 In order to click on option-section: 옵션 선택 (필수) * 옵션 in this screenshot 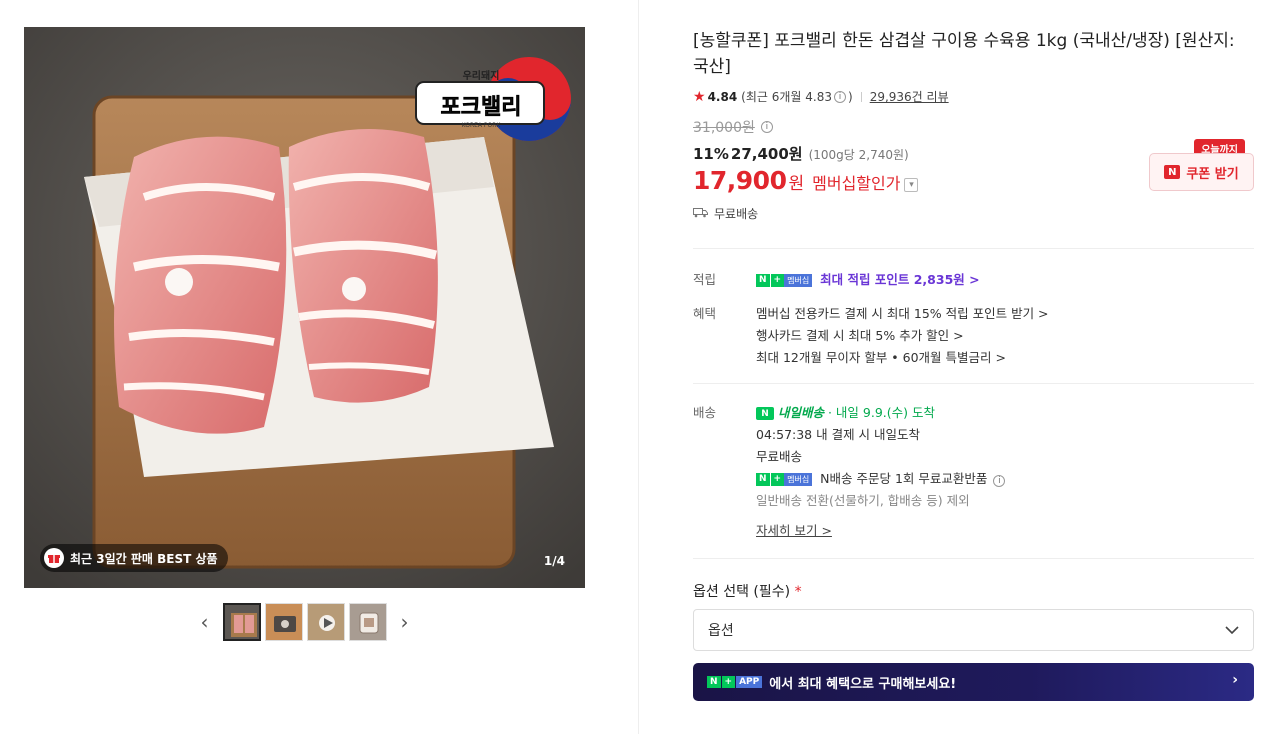, I will do `click(973, 616)`.